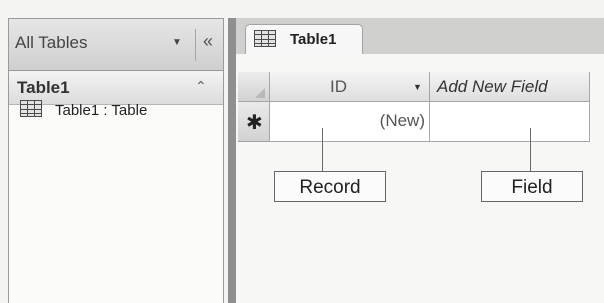  What do you see at coordinates (313, 39) in the screenshot?
I see `tab-label: Table1` at bounding box center [313, 39].